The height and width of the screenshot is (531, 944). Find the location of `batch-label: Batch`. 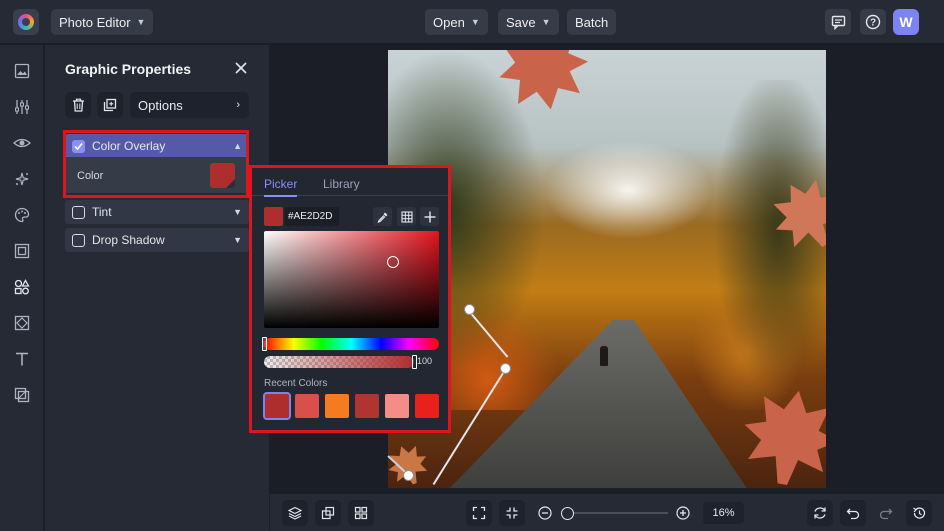

batch-label: Batch is located at coordinates (592, 22).